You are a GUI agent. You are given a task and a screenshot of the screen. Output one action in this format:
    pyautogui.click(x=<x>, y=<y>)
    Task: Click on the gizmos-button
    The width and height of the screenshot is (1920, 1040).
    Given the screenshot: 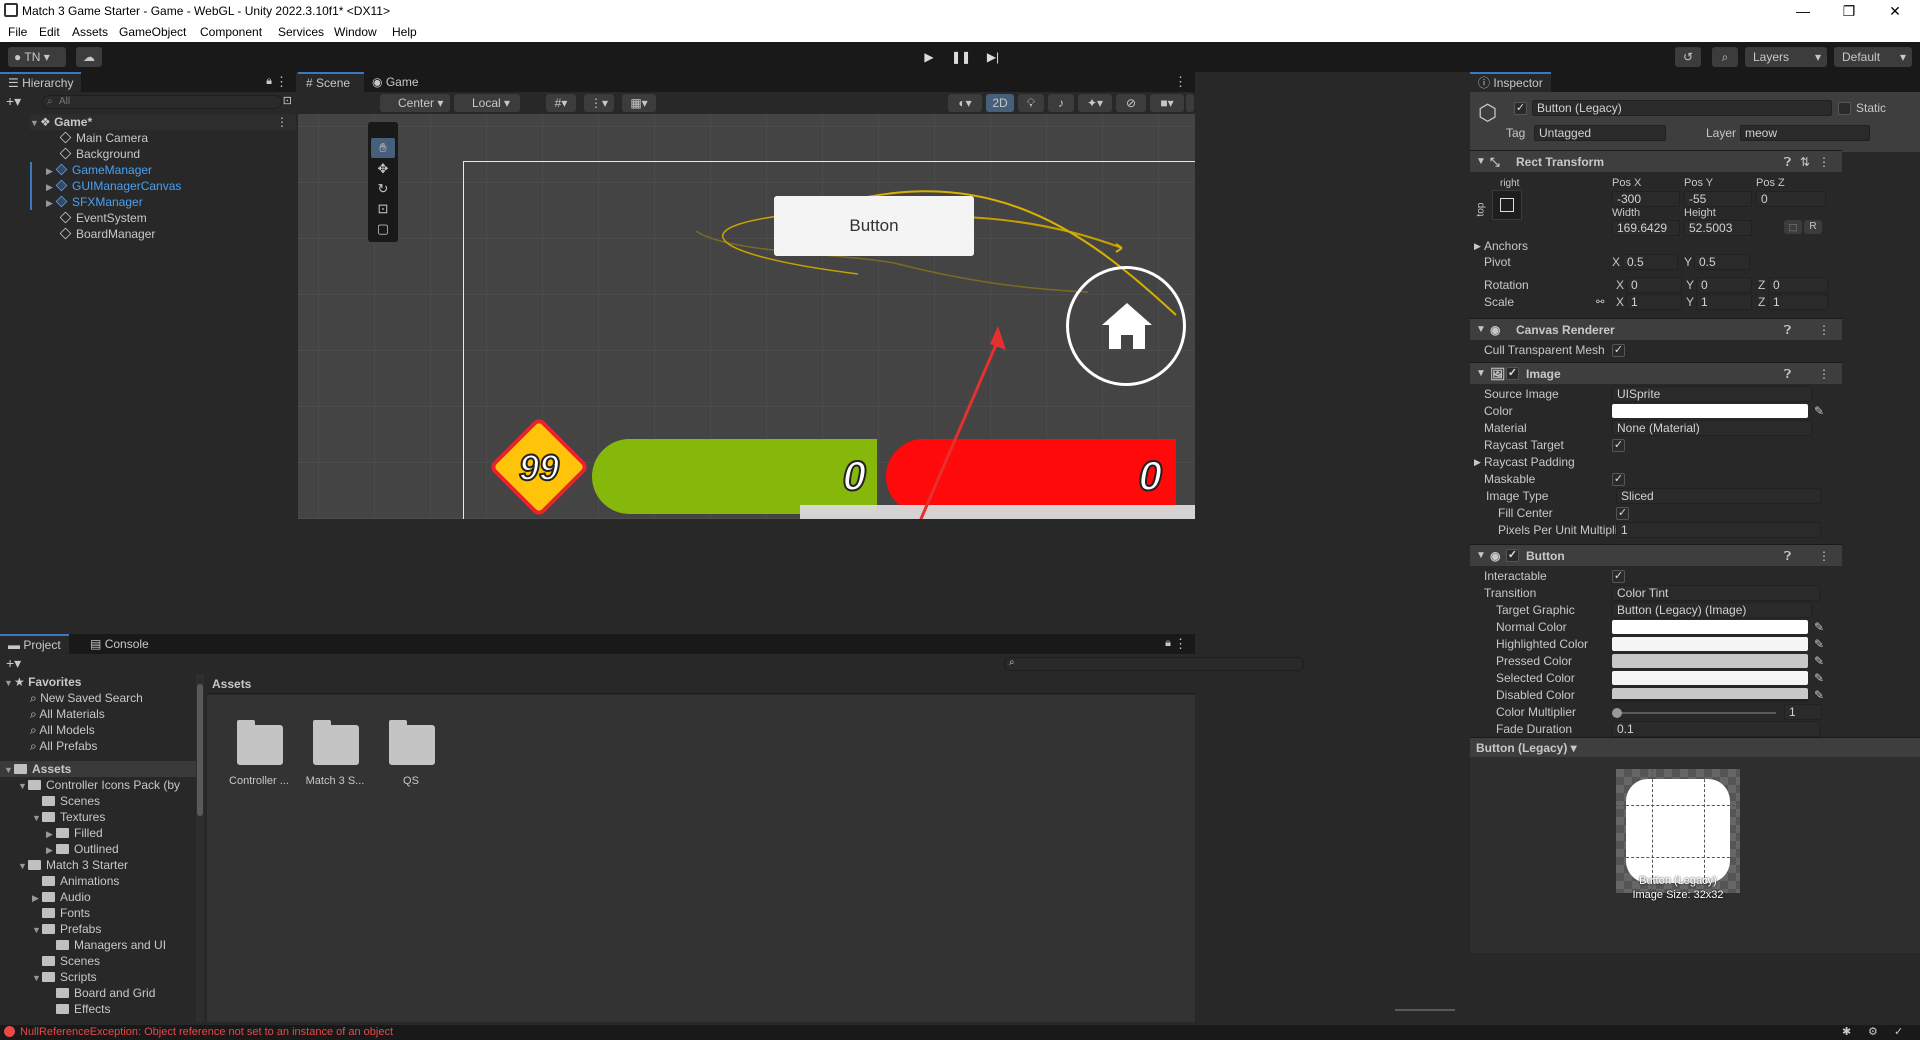 What is the action you would take?
    pyautogui.click(x=1190, y=103)
    